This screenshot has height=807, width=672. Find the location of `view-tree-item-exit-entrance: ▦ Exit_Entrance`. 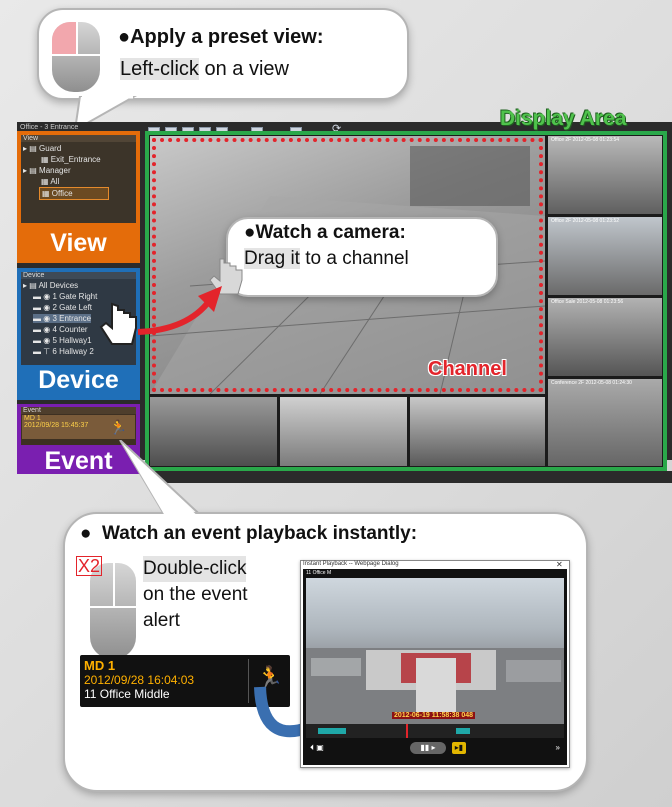

view-tree-item-exit-entrance: ▦ Exit_Entrance is located at coordinates (78, 159).